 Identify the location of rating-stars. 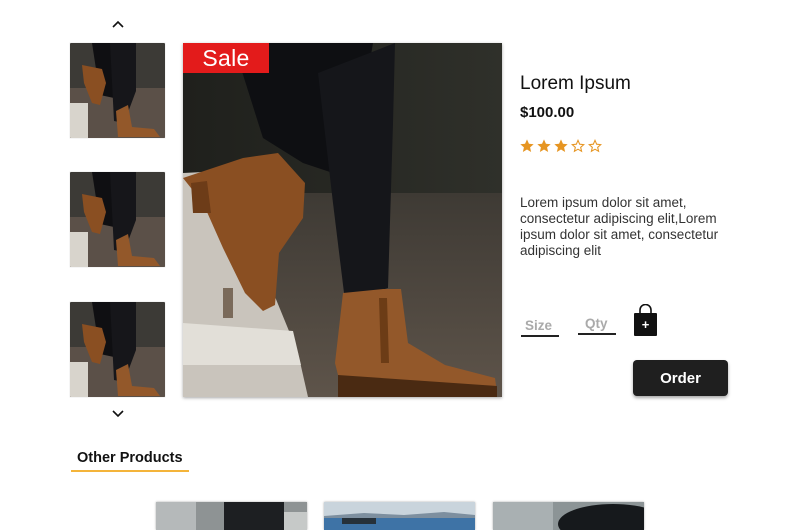
(561, 146).